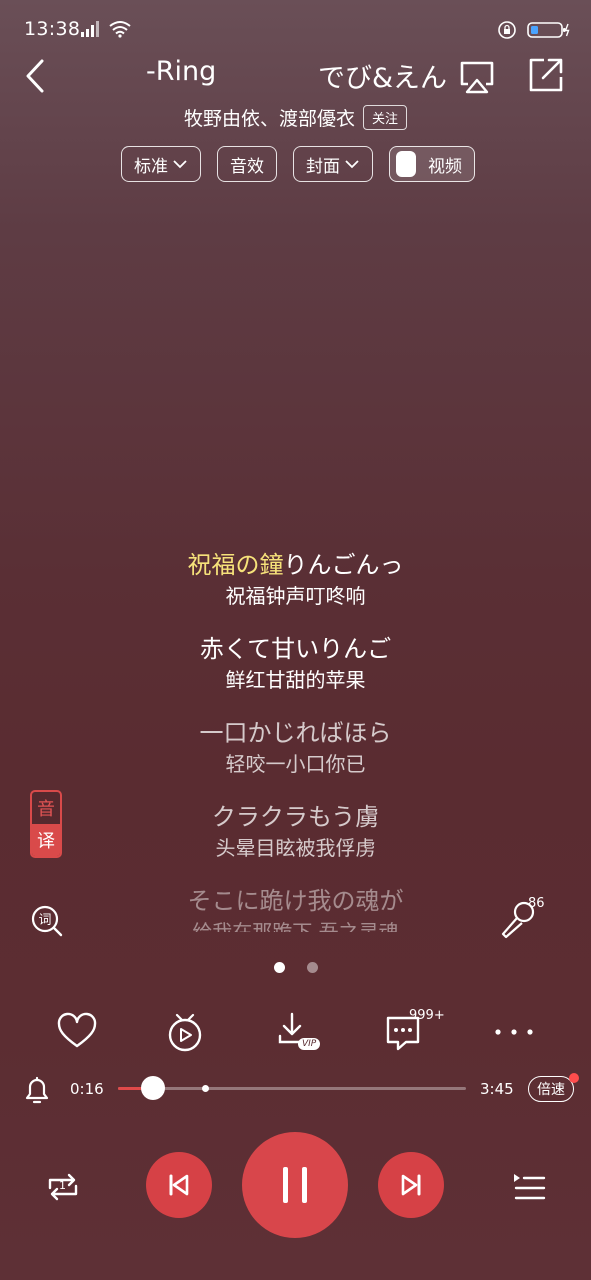  Describe the element at coordinates (235, 565) in the screenshot. I see `lyric-sung-part: 祝福の鐘` at that location.